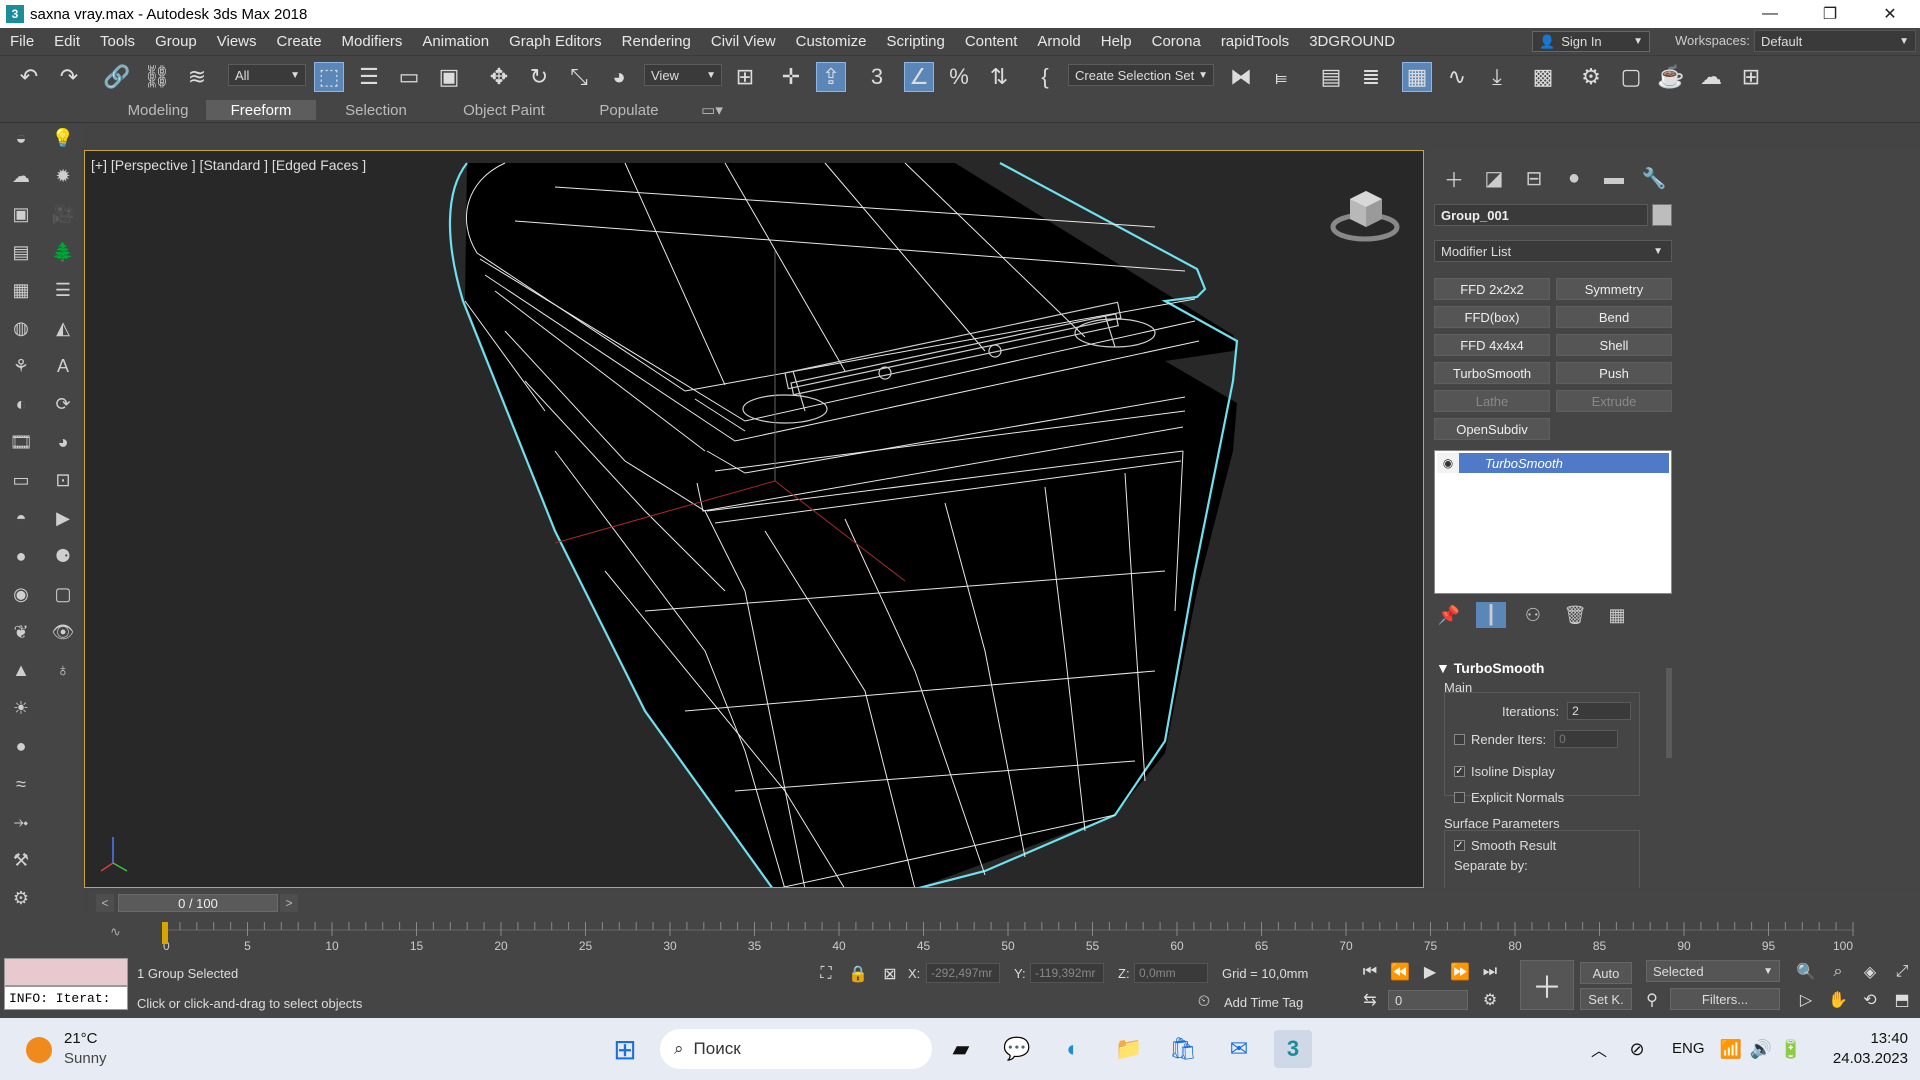  I want to click on key-filter-icon: ⚲, so click(1652, 1000).